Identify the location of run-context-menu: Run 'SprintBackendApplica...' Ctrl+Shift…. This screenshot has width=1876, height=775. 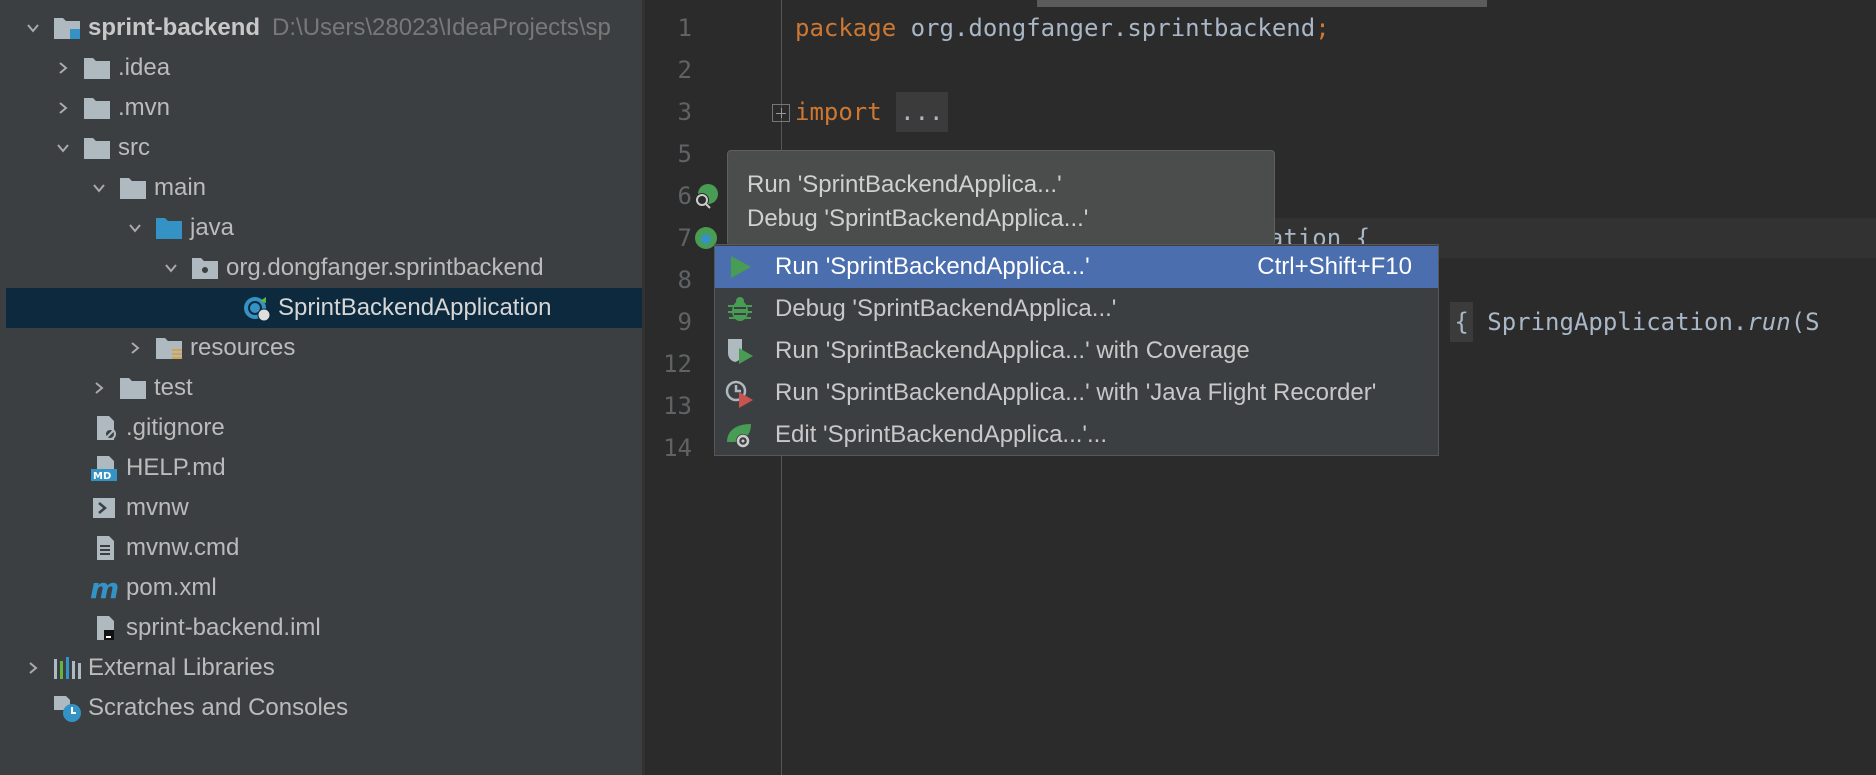
(1076, 350).